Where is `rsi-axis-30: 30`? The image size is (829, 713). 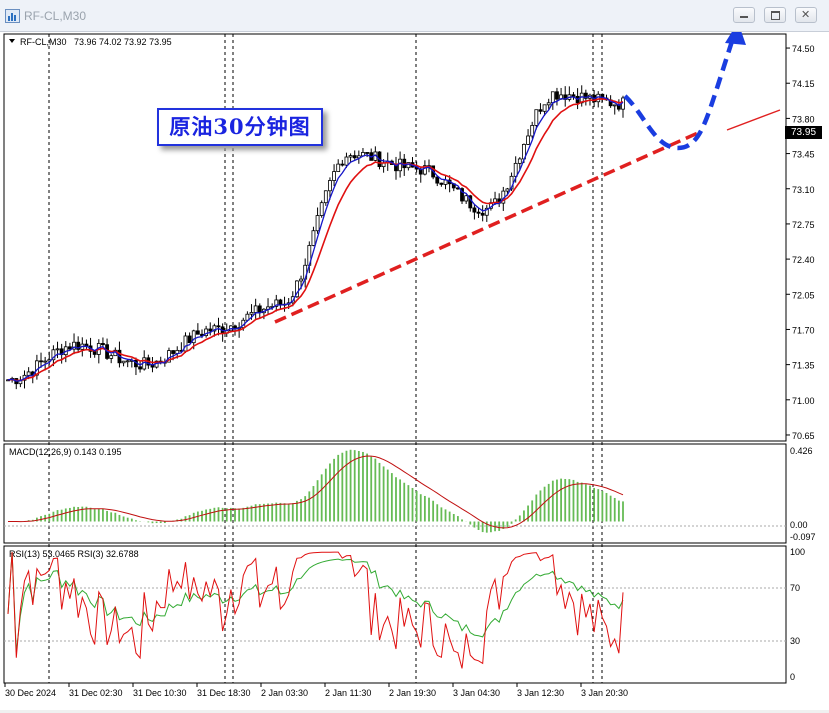
rsi-axis-30: 30 is located at coordinates (795, 641).